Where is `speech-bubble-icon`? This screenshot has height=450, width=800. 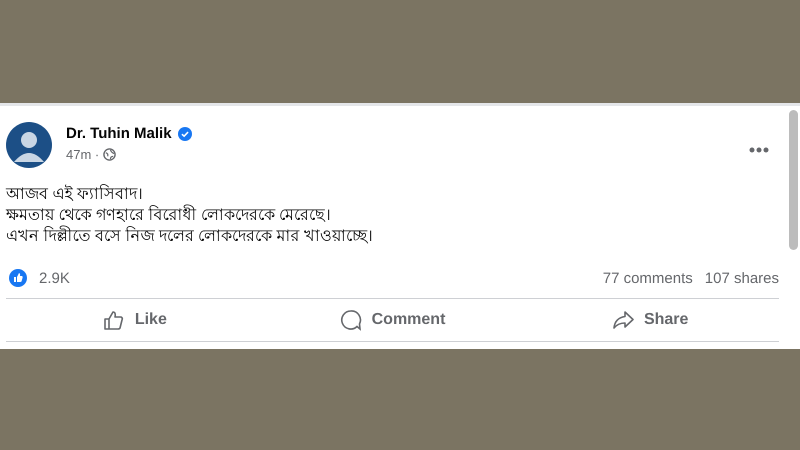 speech-bubble-icon is located at coordinates (351, 320).